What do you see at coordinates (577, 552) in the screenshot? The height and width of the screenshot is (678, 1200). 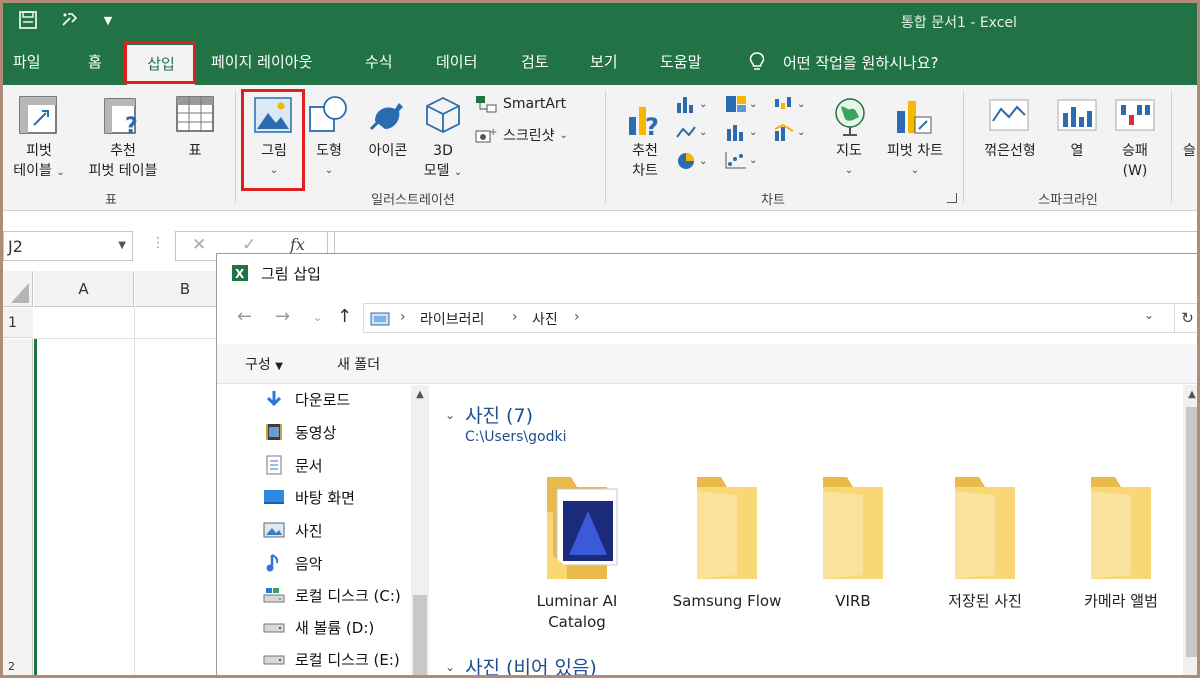 I see `folder-item: Luminar AI Catalog` at bounding box center [577, 552].